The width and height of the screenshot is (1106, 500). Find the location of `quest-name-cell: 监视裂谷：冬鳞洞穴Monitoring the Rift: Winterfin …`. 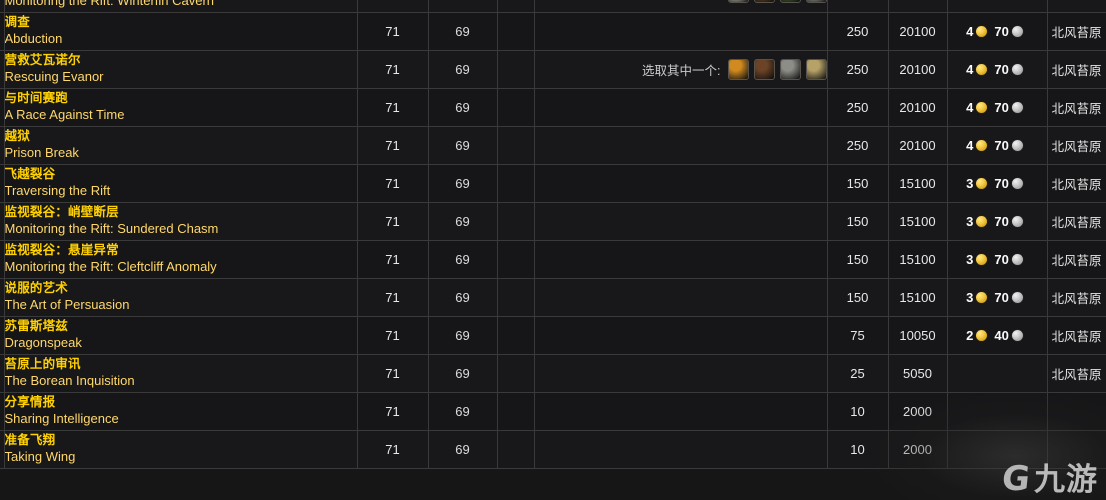

quest-name-cell: 监视裂谷：冬鳞洞穴Monitoring the Rift: Winterfin … is located at coordinates (181, 6).